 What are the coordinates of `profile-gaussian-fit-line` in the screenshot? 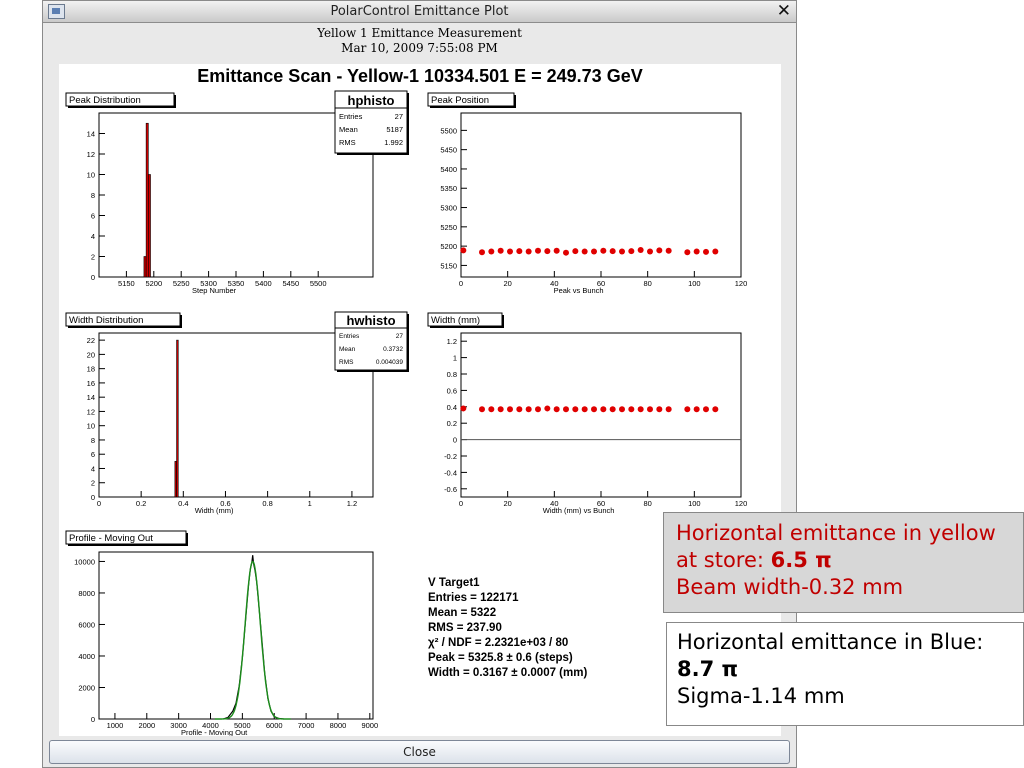 It's located at (252, 640).